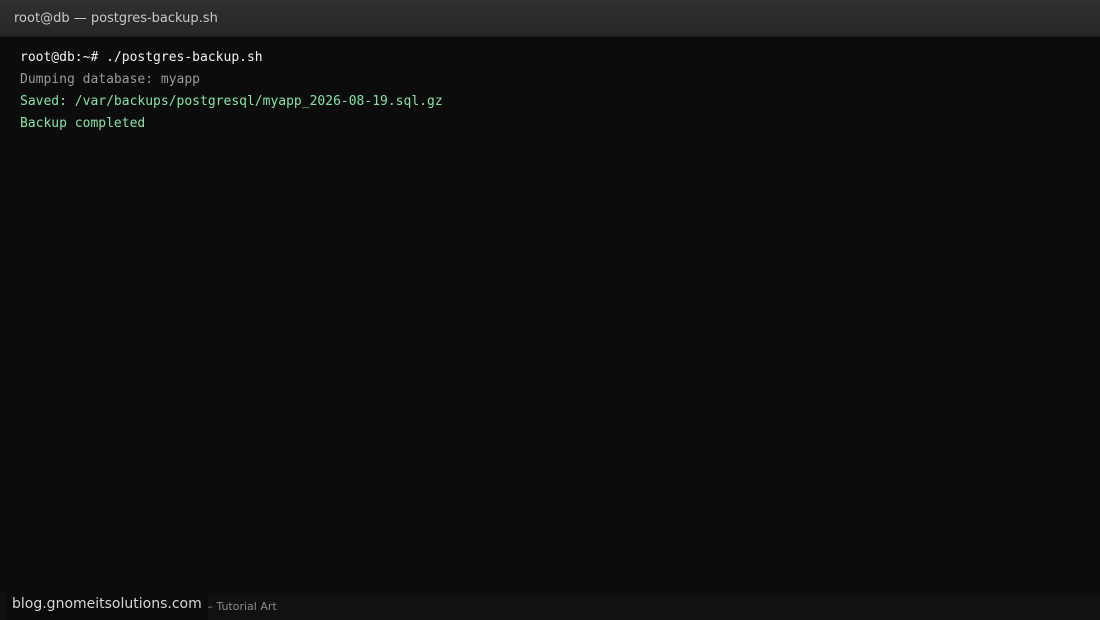 The height and width of the screenshot is (620, 1100). I want to click on window-titlebar: root@db — postgres-backup.sh, so click(550, 18).